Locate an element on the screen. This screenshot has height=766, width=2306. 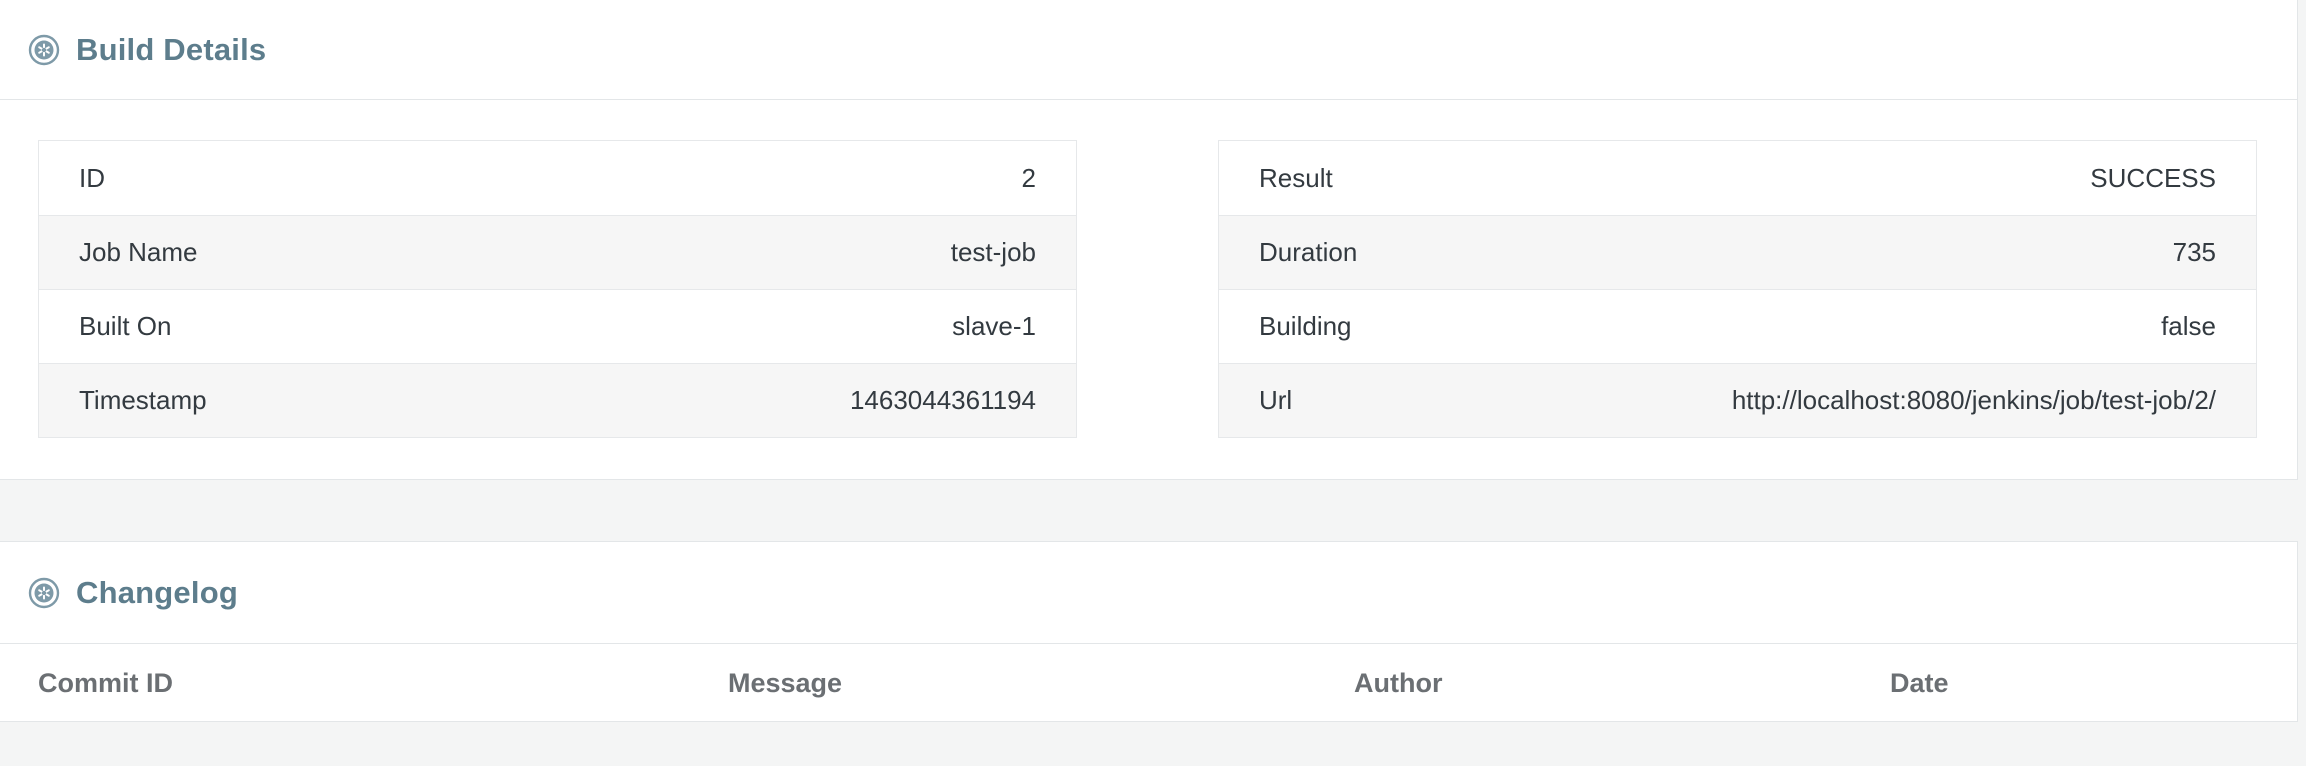
build-details-title: Build Details is located at coordinates (171, 49).